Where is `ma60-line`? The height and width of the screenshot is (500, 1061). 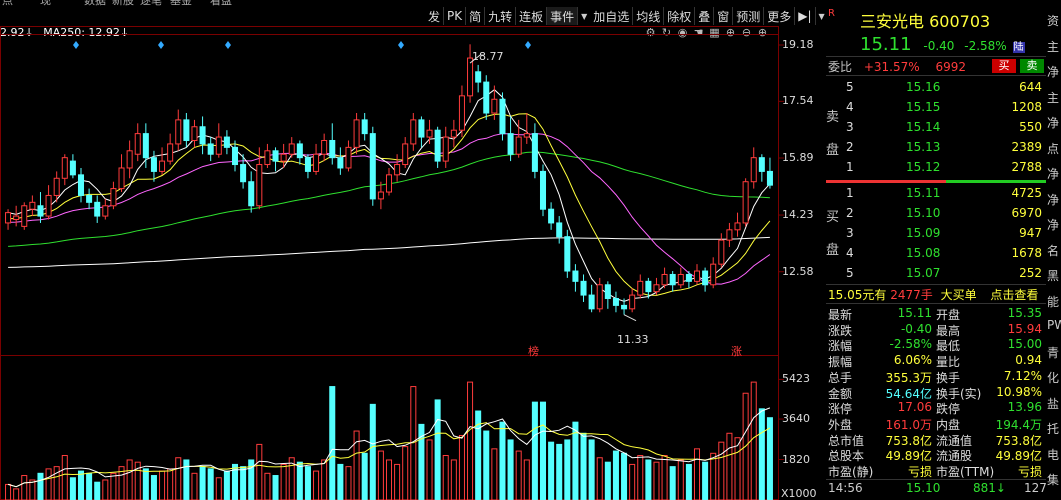
ma60-line is located at coordinates (389, 199).